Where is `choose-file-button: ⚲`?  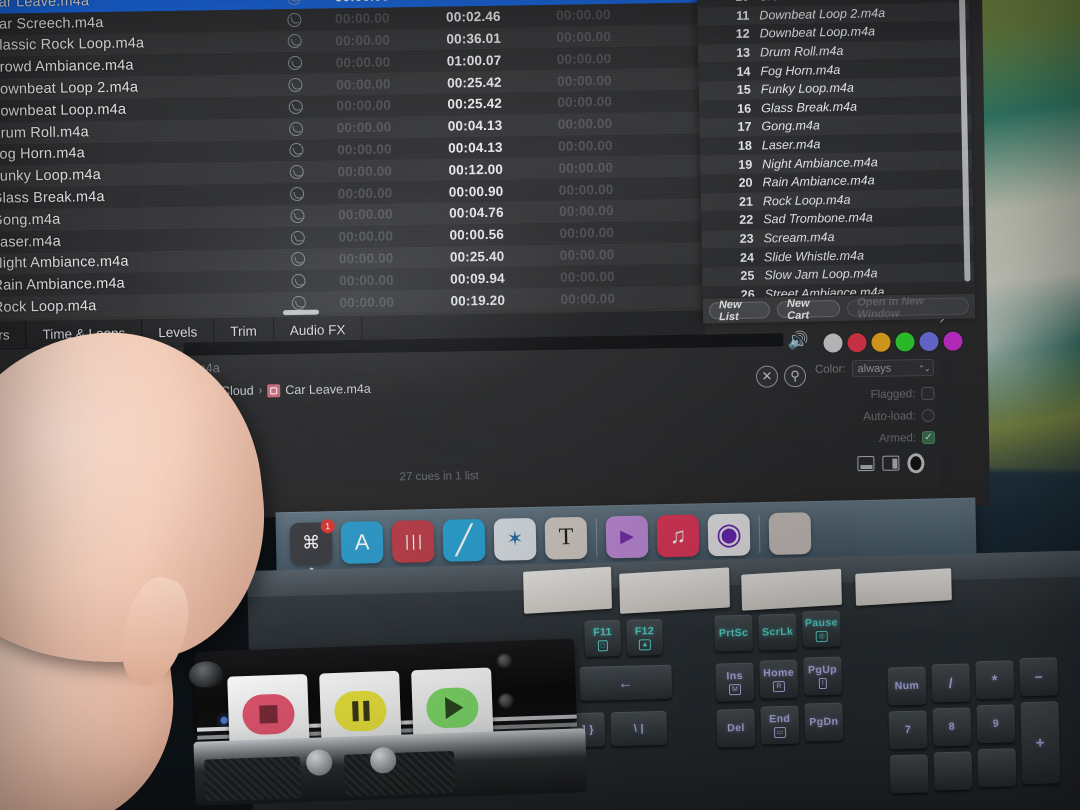
choose-file-button: ⚲ is located at coordinates (795, 376).